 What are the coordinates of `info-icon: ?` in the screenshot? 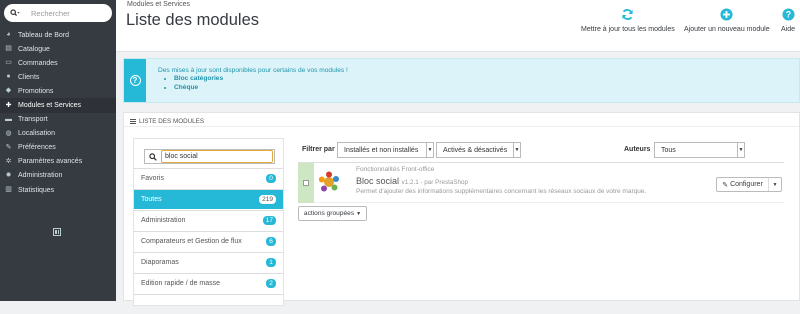 It's located at (135, 80).